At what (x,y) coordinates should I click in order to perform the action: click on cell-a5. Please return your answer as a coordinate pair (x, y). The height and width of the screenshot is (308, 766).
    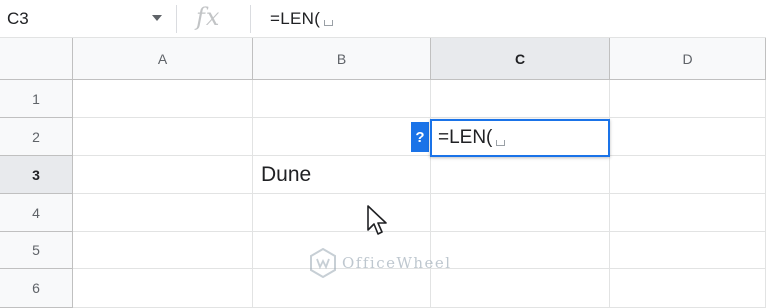
    Looking at the image, I should click on (163, 250).